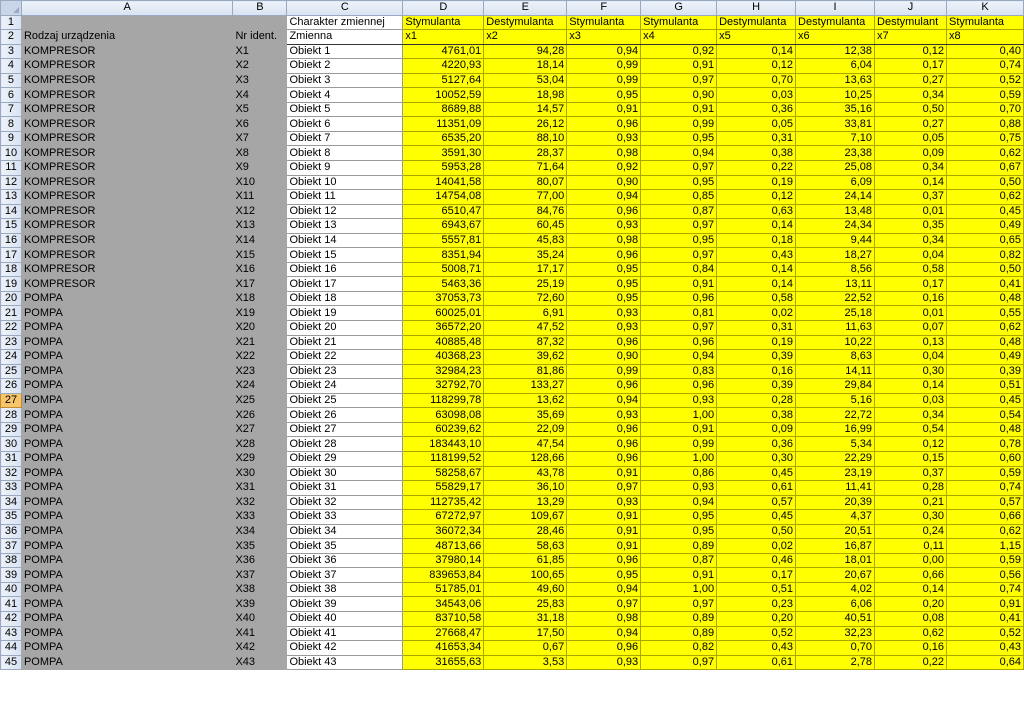 This screenshot has height=720, width=1024. I want to click on cell-k41: 0,91, so click(984, 604).